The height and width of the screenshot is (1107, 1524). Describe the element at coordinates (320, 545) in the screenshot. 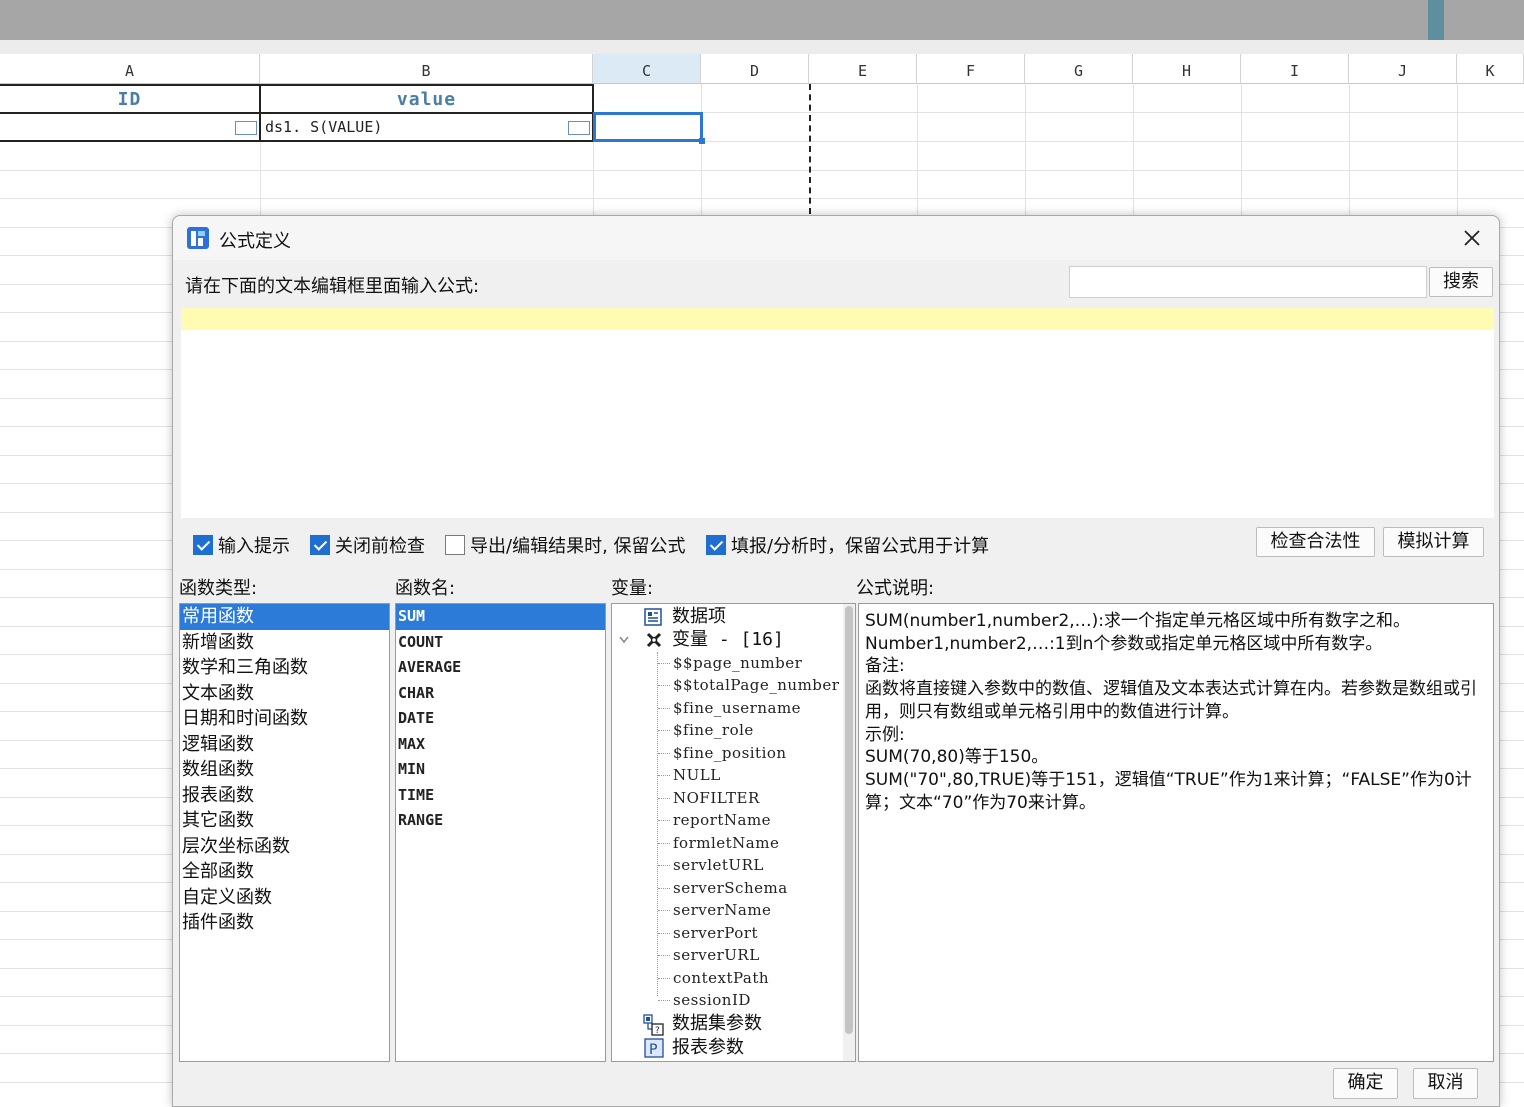

I see `checkbox-check-before-close` at that location.